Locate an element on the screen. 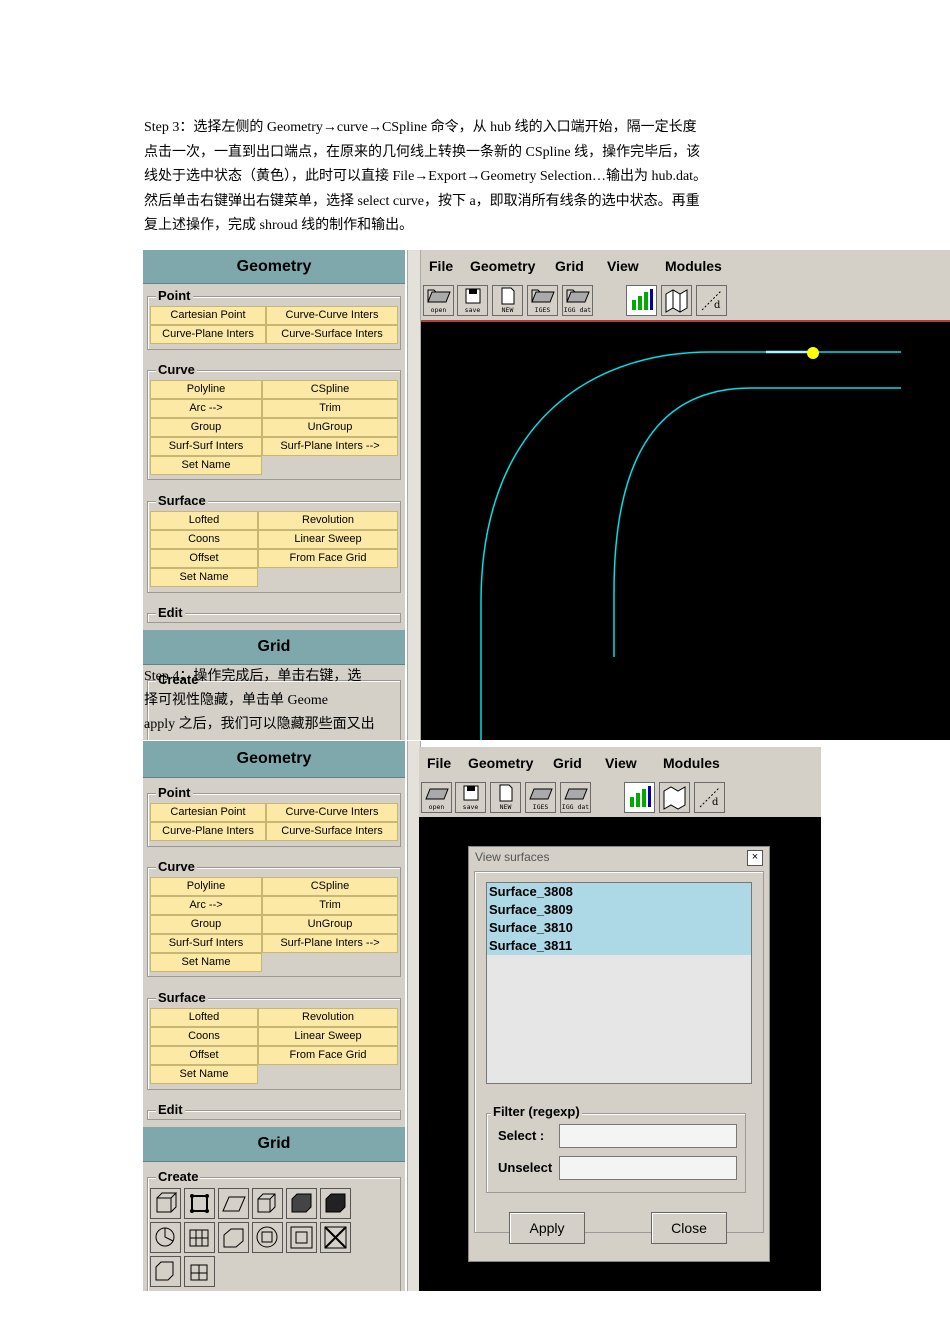 The height and width of the screenshot is (1344, 950). menu-grid: Grid is located at coordinates (569, 266).